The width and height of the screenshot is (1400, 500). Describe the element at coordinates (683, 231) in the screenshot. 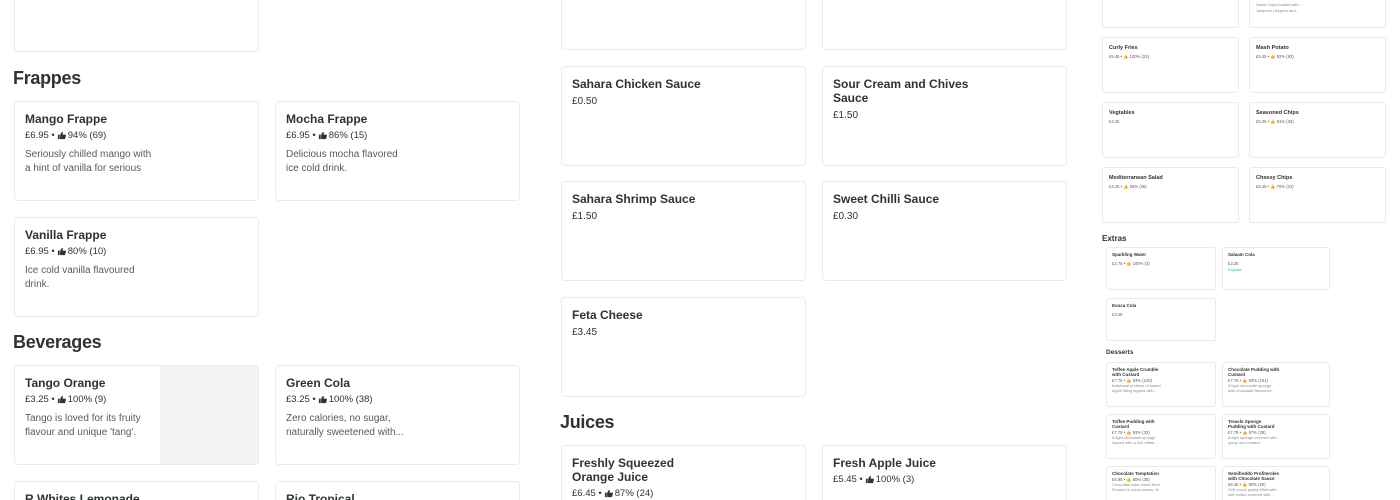

I see `menu-item-sahara-shrimp-sauce: Sahara Shrimp Sauce £1.50` at that location.